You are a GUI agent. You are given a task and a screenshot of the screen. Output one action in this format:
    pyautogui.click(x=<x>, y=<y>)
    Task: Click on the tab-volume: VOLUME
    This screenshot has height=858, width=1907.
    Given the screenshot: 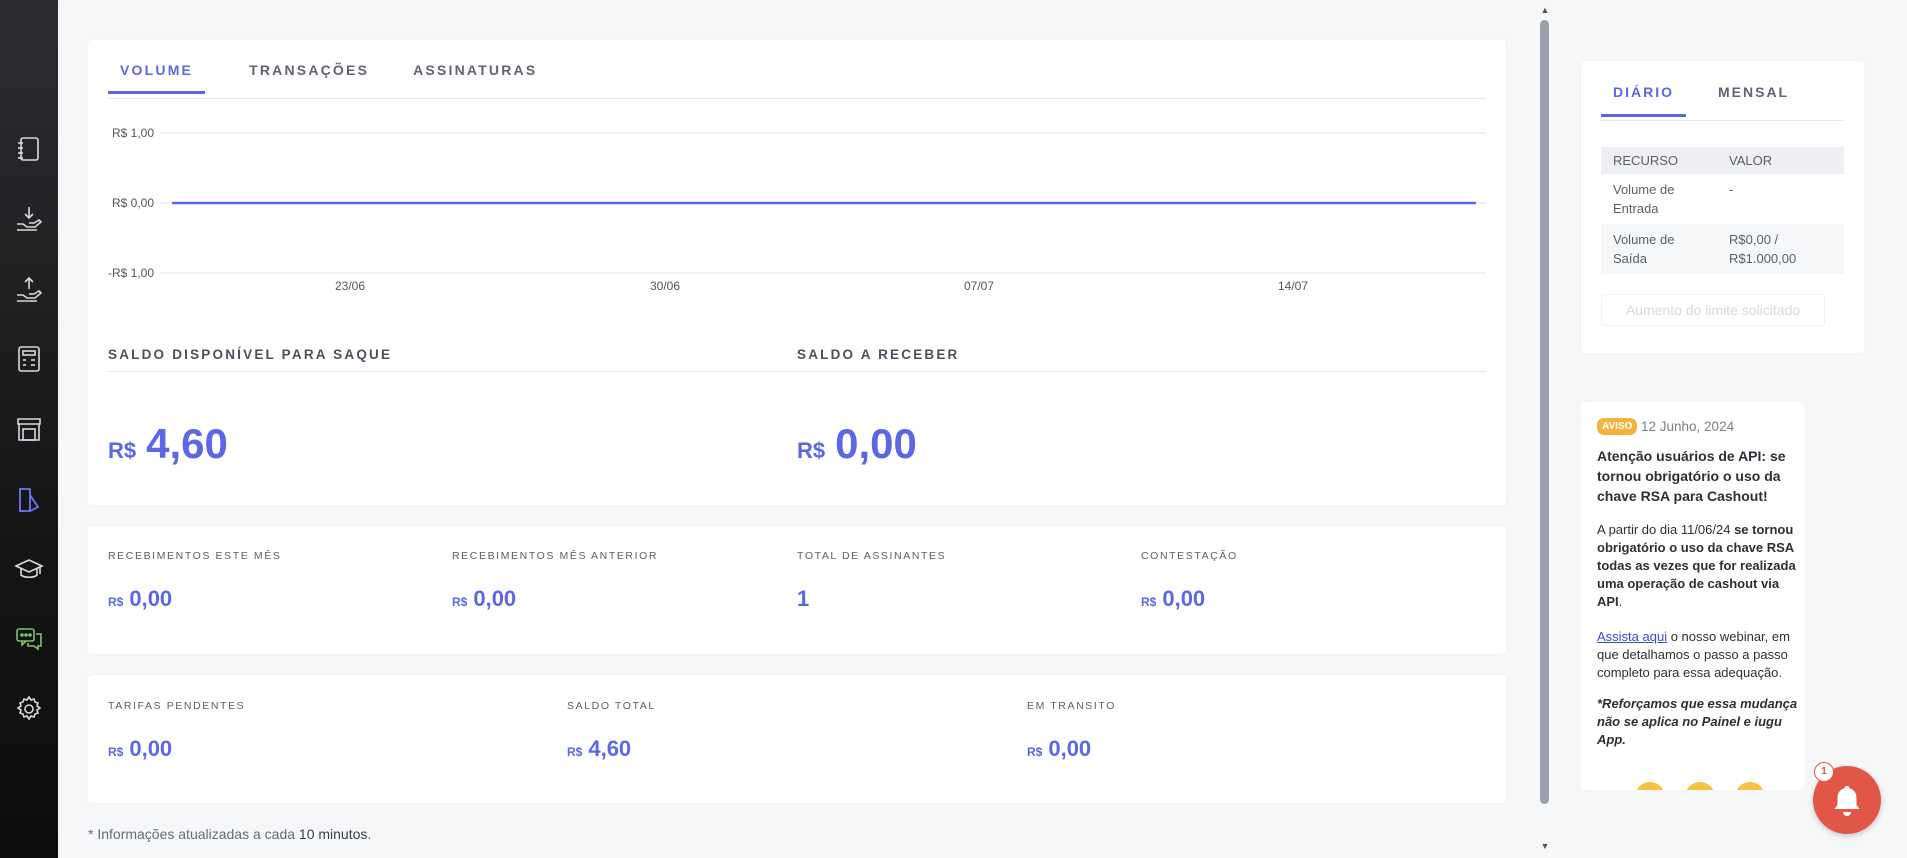 What is the action you would take?
    pyautogui.click(x=157, y=78)
    